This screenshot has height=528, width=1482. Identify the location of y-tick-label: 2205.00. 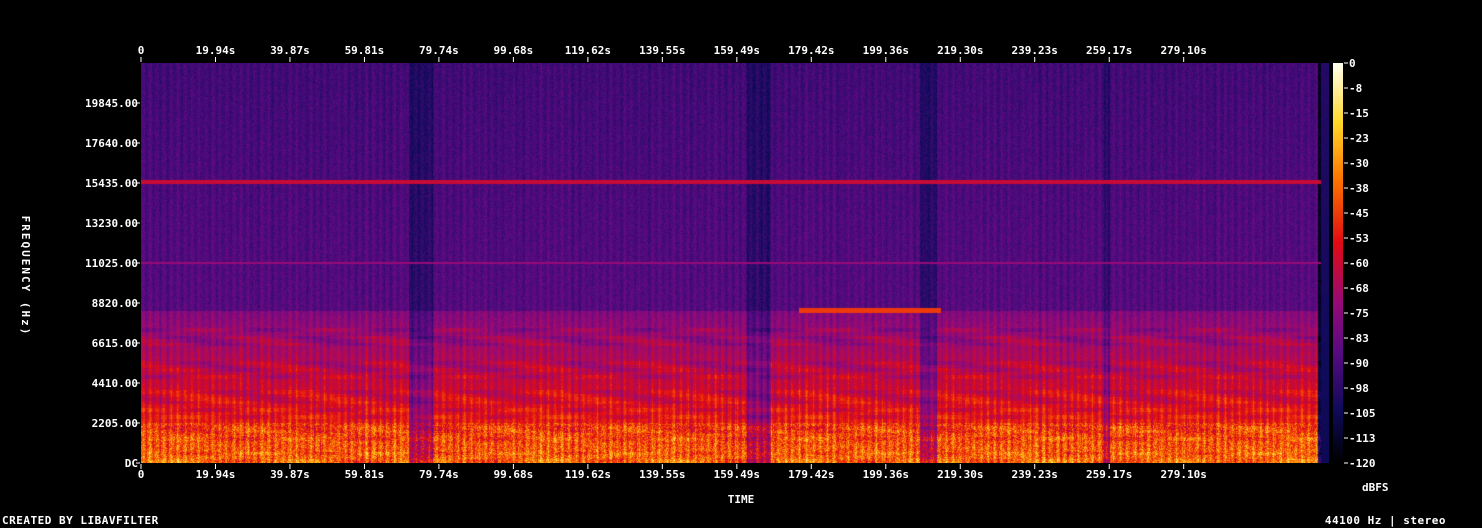
(115, 423).